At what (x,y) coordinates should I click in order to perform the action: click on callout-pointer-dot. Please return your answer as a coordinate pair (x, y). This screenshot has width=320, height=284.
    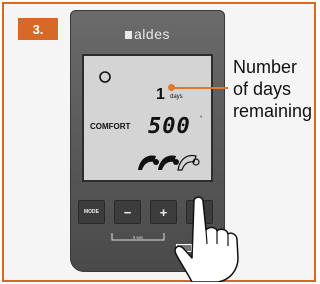
    Looking at the image, I should click on (171, 87).